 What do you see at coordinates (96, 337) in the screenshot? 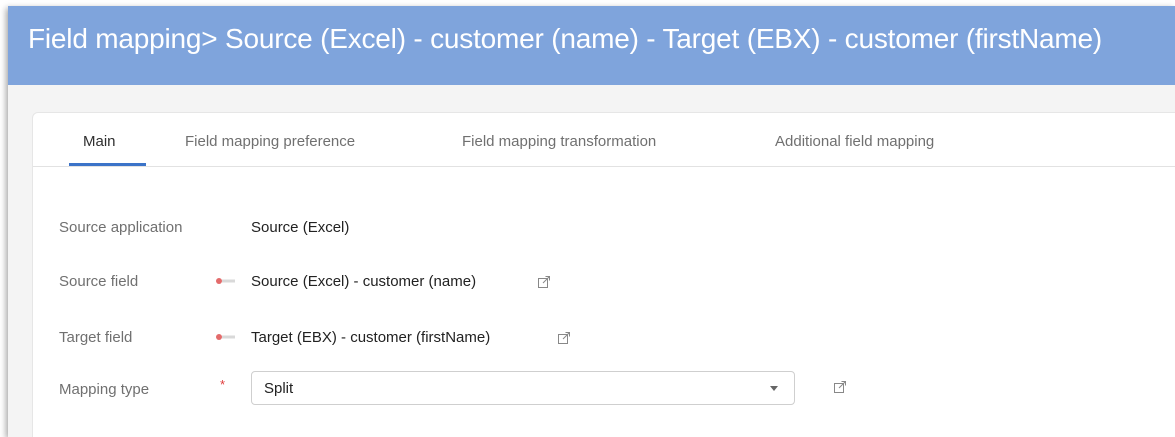
I see `target-field-label: Target field` at bounding box center [96, 337].